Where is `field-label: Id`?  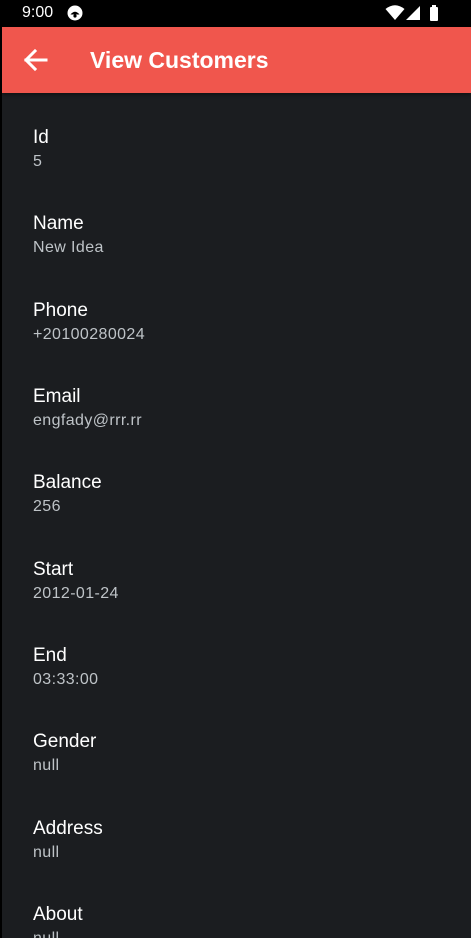 field-label: Id is located at coordinates (41, 137).